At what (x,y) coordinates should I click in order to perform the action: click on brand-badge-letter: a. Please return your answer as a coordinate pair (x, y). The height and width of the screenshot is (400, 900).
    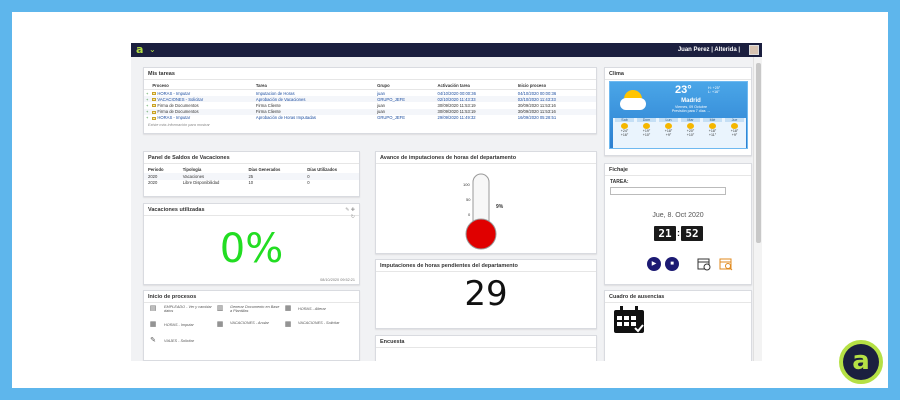
    Looking at the image, I should click on (861, 362).